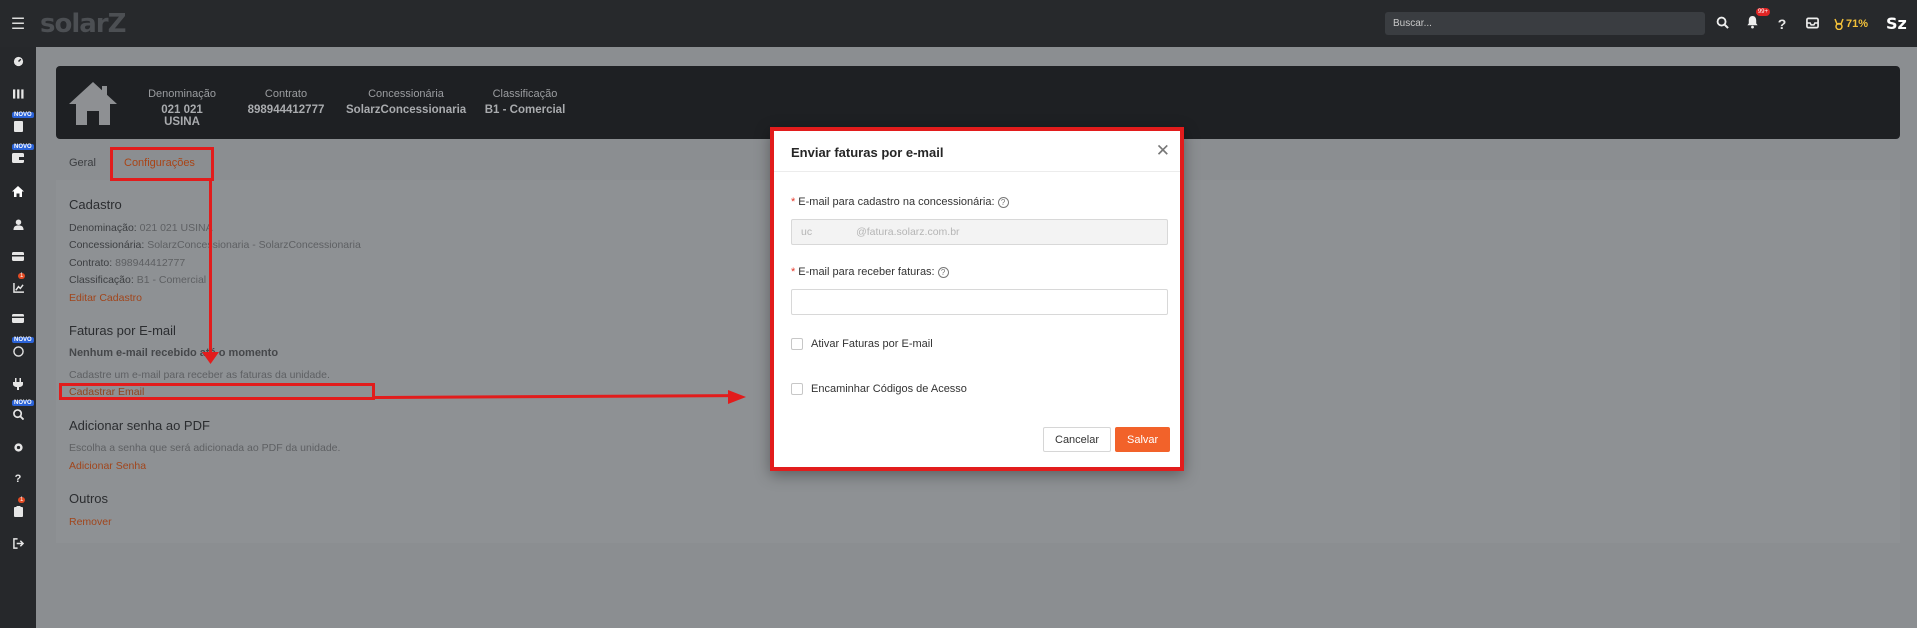 The height and width of the screenshot is (628, 1917). Describe the element at coordinates (18, 95) in the screenshot. I see `grid-icon` at that location.